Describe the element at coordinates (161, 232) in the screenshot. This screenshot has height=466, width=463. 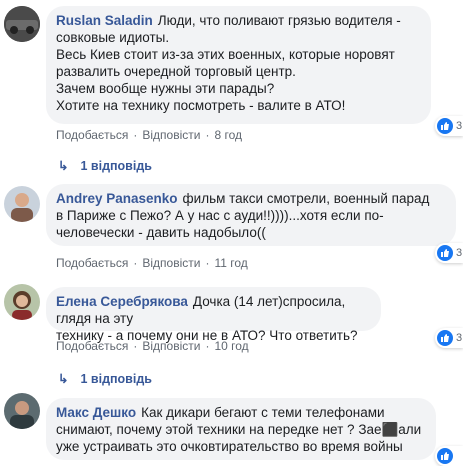
I see `comment-text-line: человечески - давить надобыло((` at that location.